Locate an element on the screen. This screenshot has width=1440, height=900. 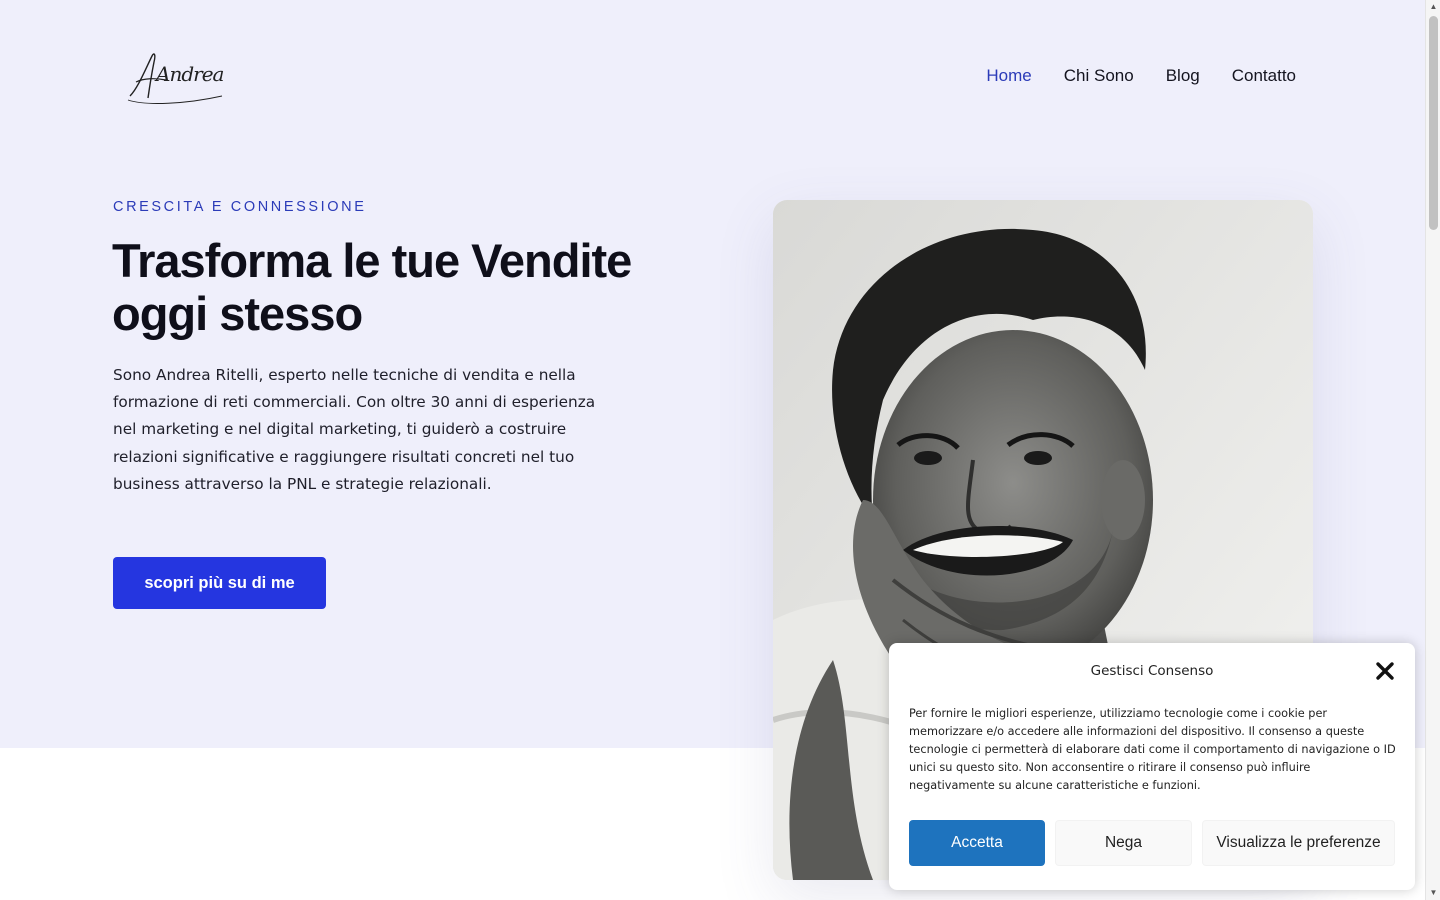
about-me-button: scopri più su di me is located at coordinates (219, 583).